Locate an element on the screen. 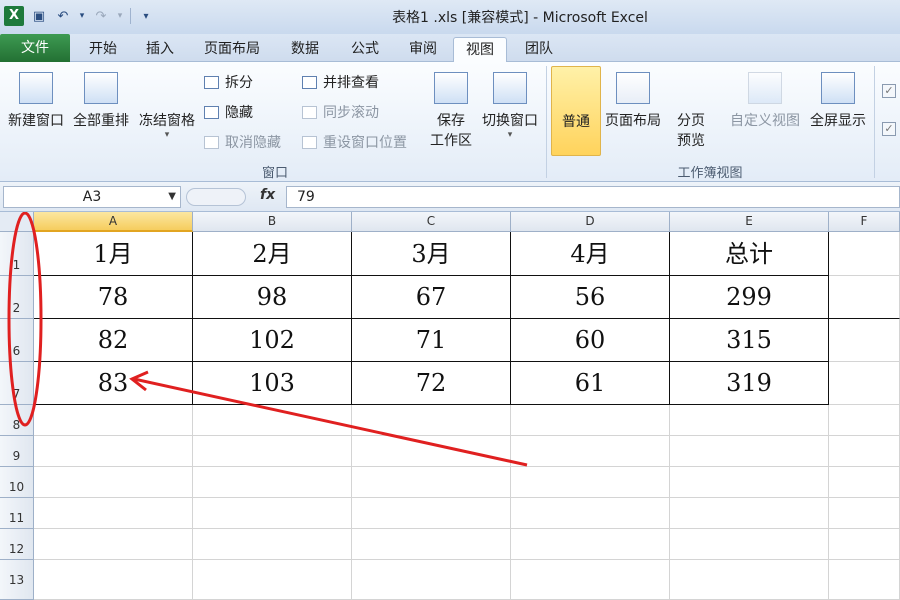  tab-insert: 插入 is located at coordinates (160, 49).